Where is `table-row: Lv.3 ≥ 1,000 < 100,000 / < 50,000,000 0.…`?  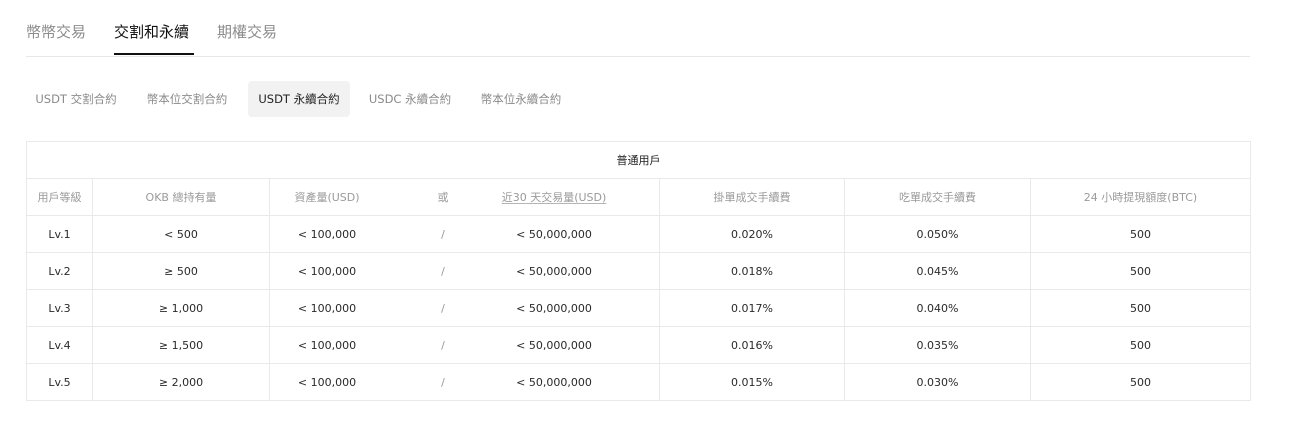
table-row: Lv.3 ≥ 1,000 < 100,000 / < 50,000,000 0.… is located at coordinates (638, 308).